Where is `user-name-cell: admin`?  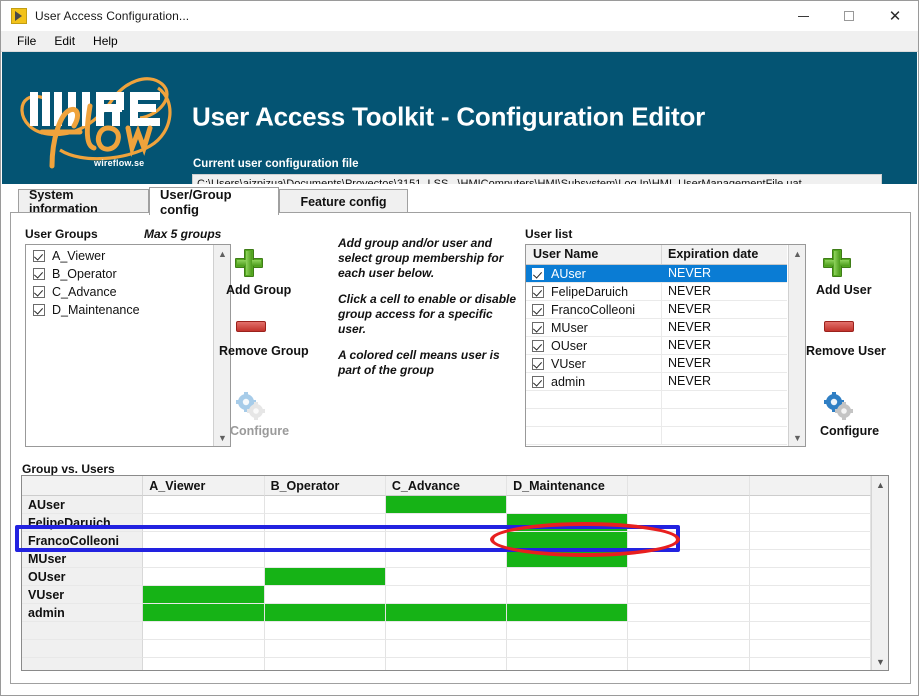
user-name-cell: admin is located at coordinates (594, 381).